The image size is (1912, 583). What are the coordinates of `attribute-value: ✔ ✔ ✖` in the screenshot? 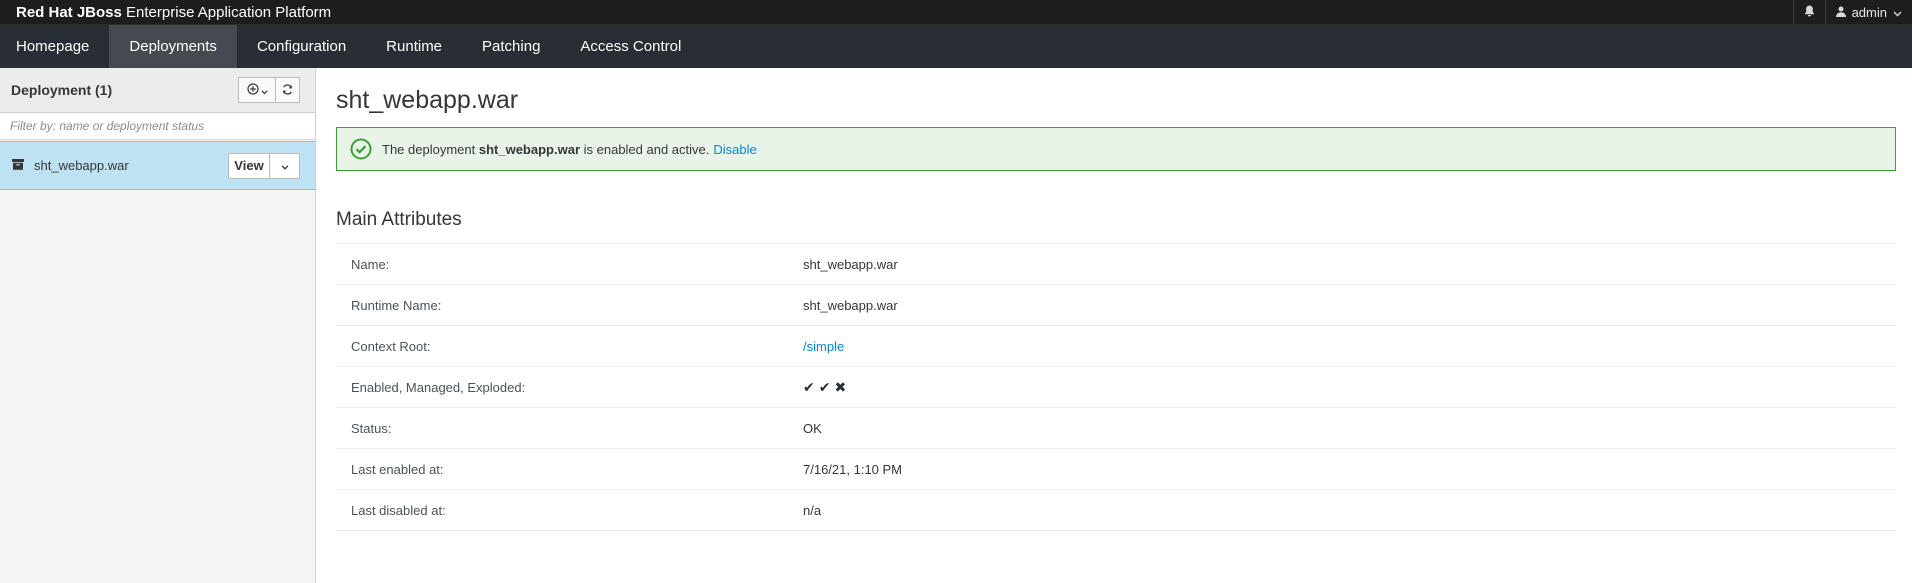 It's located at (824, 387).